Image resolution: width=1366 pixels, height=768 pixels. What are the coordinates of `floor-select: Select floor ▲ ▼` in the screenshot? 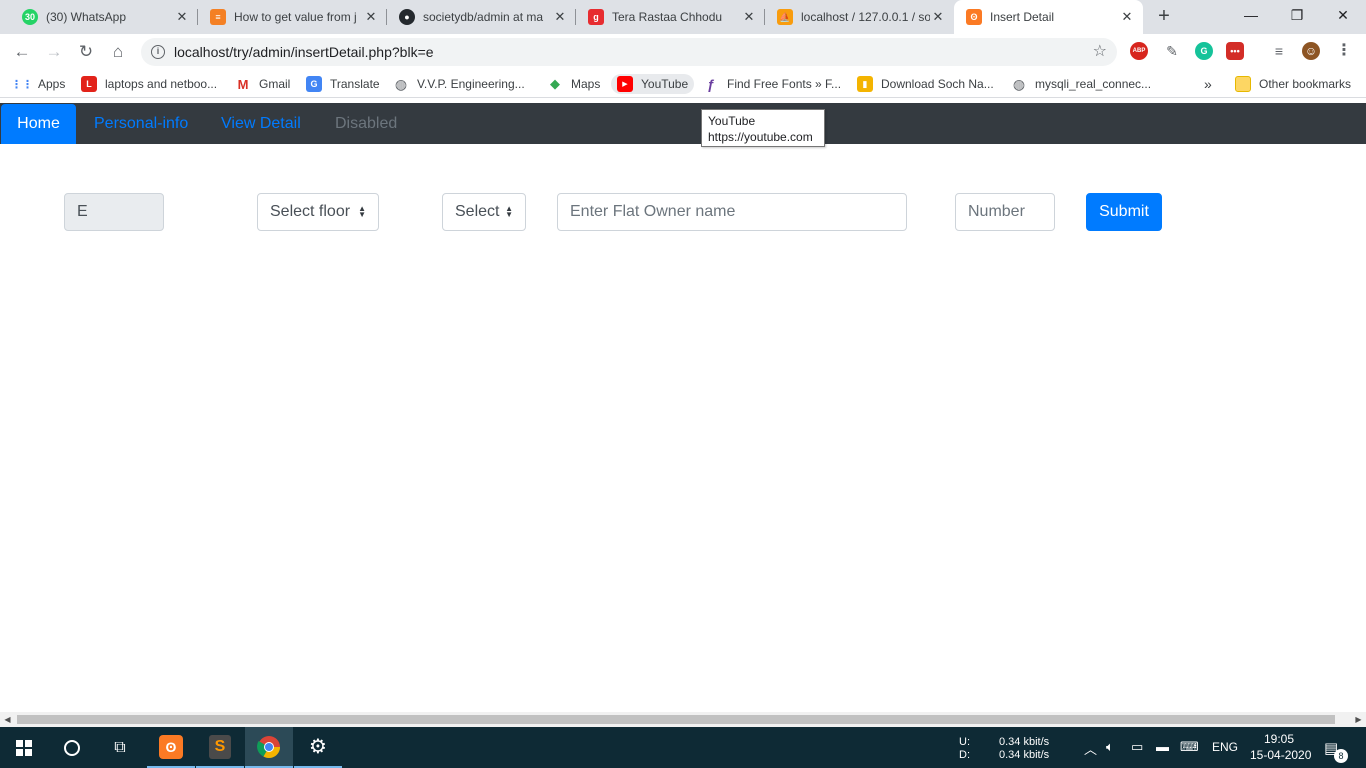 It's located at (318, 212).